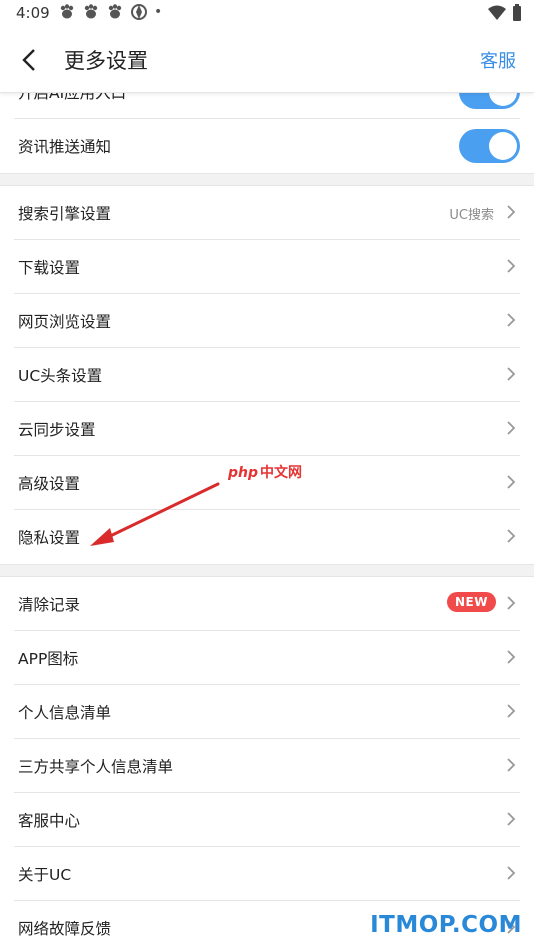  I want to click on row-label: 关于UC, so click(45, 875).